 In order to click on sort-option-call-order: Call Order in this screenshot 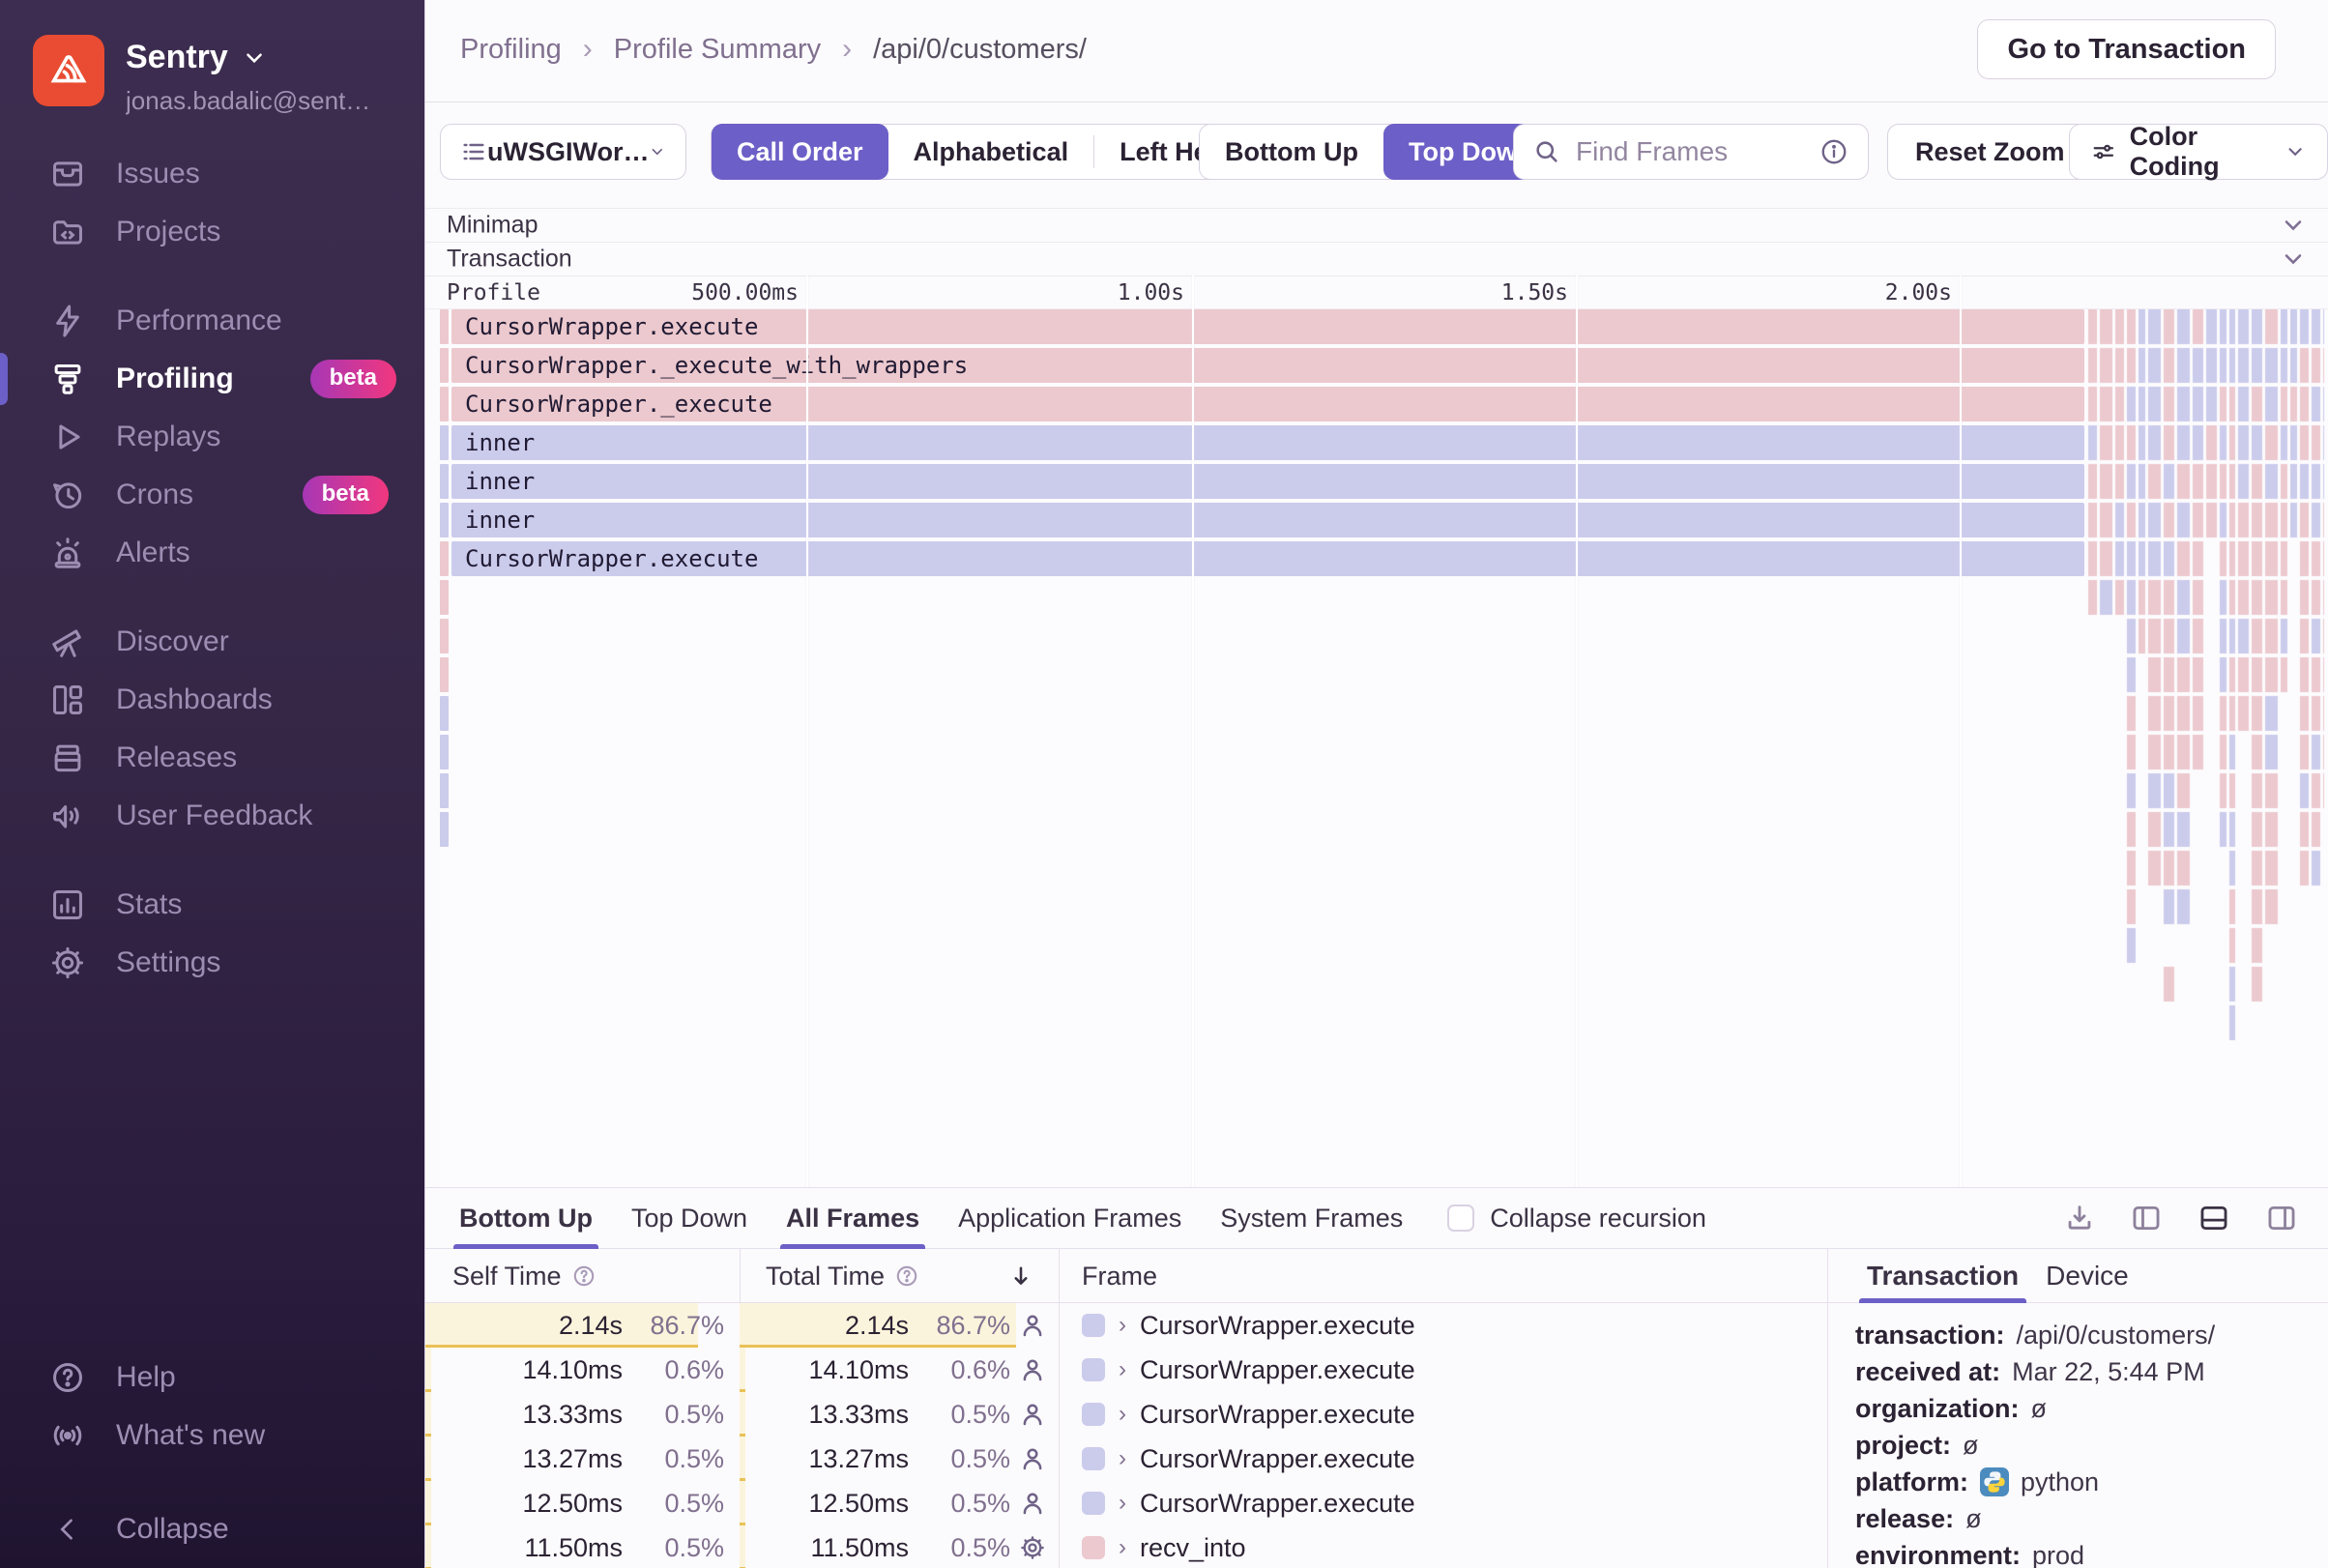, I will do `click(800, 152)`.